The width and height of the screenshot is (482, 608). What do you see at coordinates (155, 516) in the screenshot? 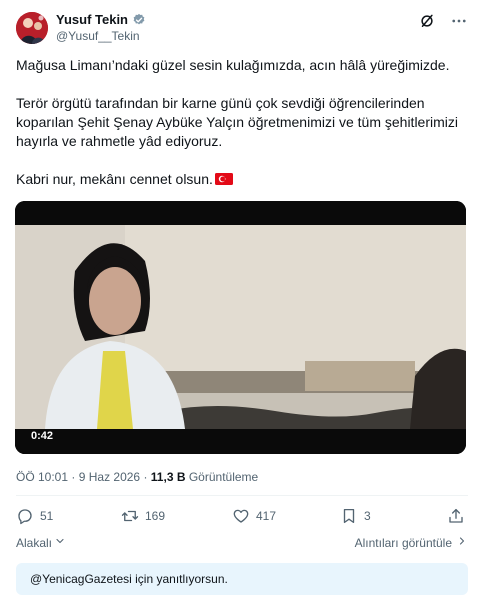
I see `retweet-count: 169` at bounding box center [155, 516].